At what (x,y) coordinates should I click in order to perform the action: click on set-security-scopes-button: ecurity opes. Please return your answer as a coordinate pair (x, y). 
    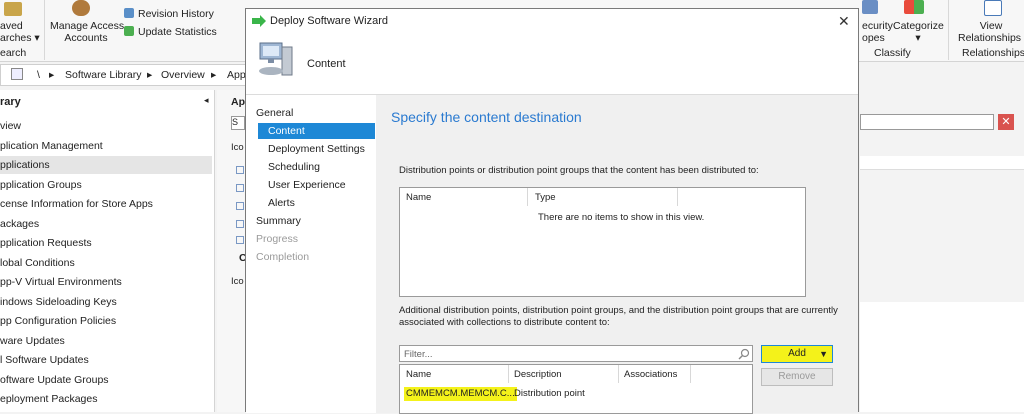
    Looking at the image, I should click on (877, 32).